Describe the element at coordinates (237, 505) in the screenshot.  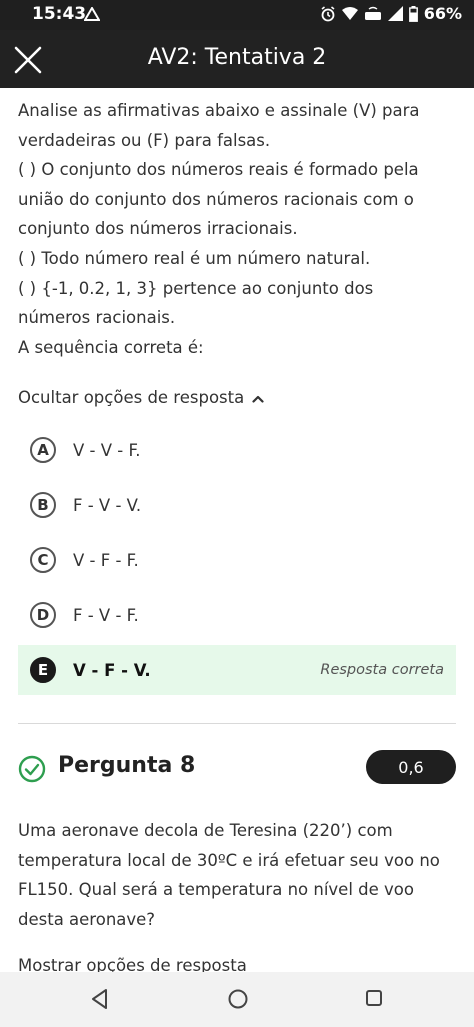
I see `option-b: B F - V - V.` at that location.